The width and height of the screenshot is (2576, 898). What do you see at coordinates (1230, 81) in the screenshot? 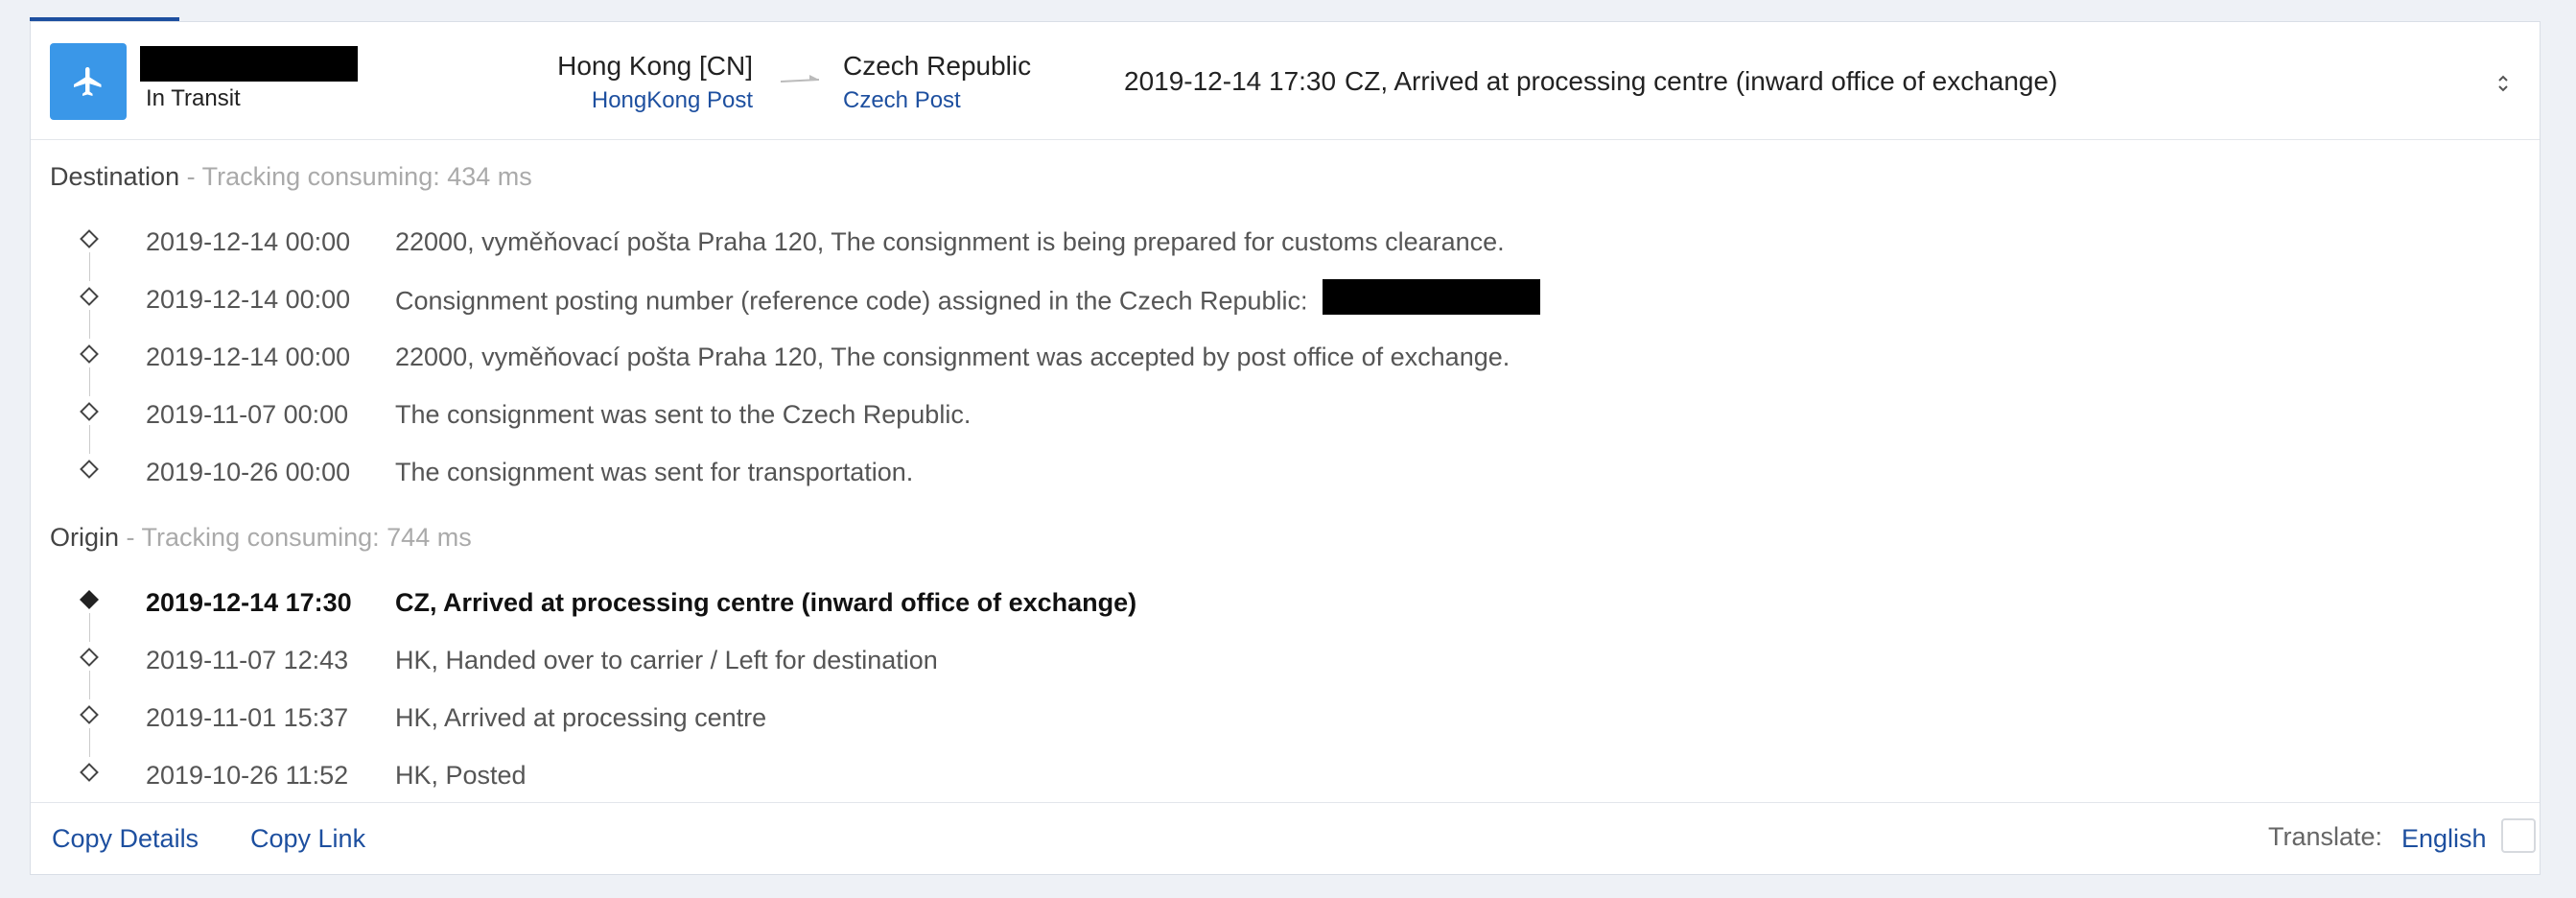
I see `latest-event-time: 2019-12-14 17:30` at bounding box center [1230, 81].